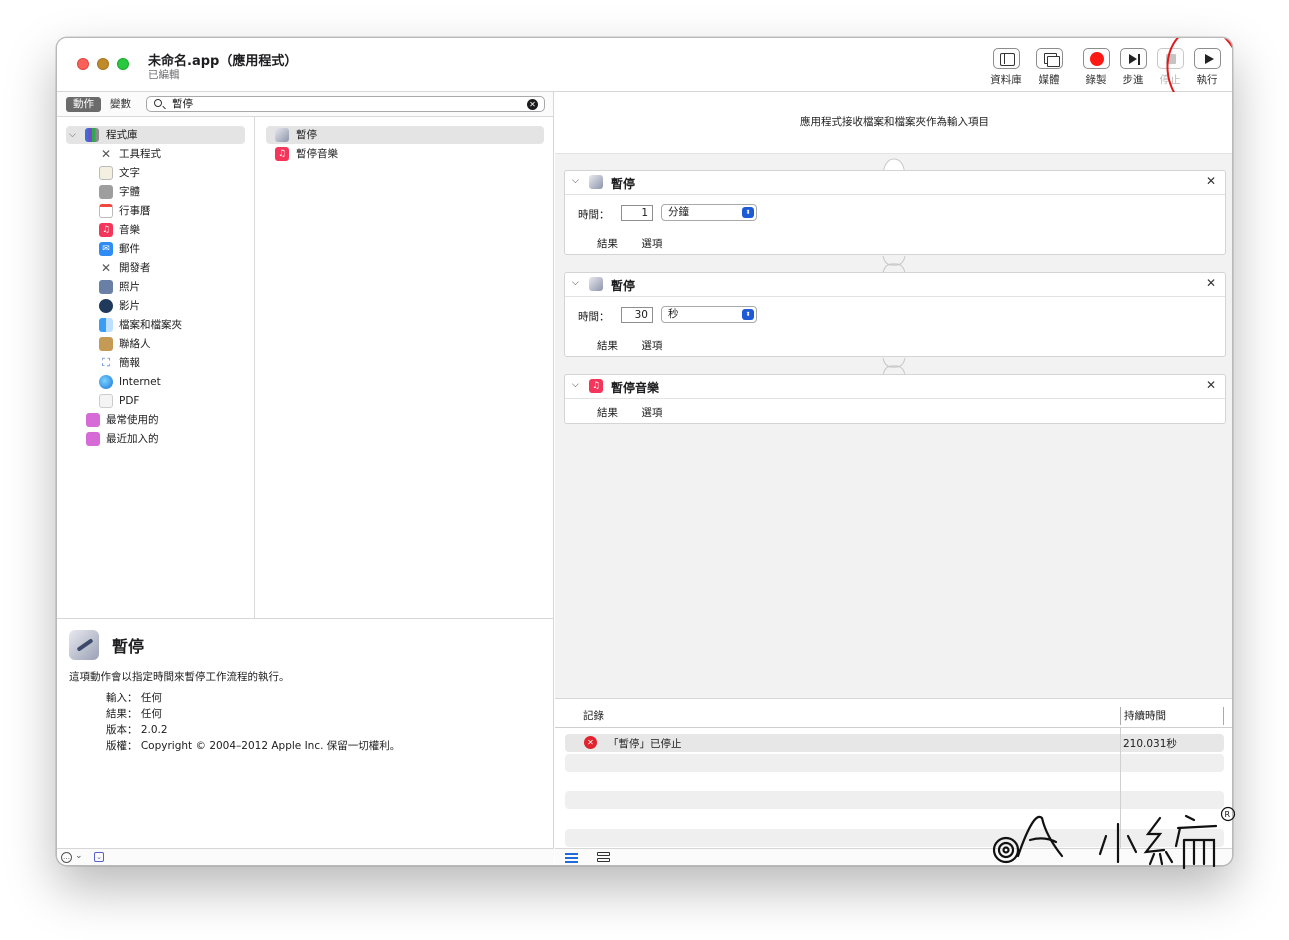 This screenshot has width=1289, height=940. Describe the element at coordinates (122, 746) in the screenshot. I see `copyright-label: 版權：` at that location.